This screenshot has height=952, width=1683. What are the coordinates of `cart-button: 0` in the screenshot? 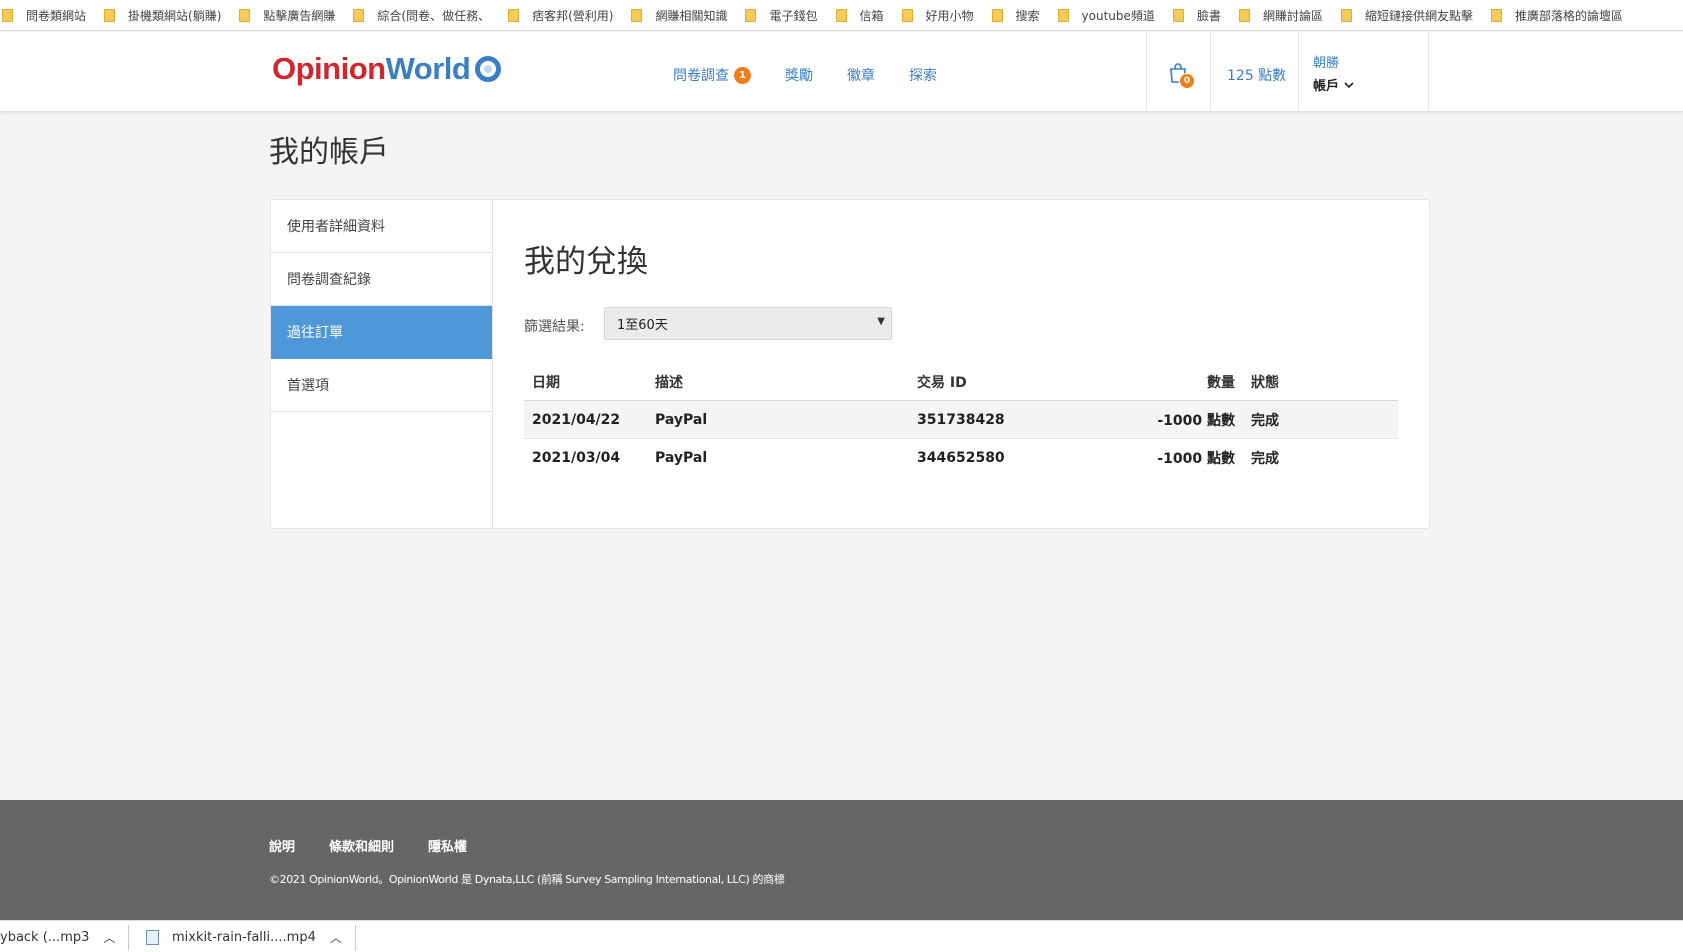 It's located at (1183, 77).